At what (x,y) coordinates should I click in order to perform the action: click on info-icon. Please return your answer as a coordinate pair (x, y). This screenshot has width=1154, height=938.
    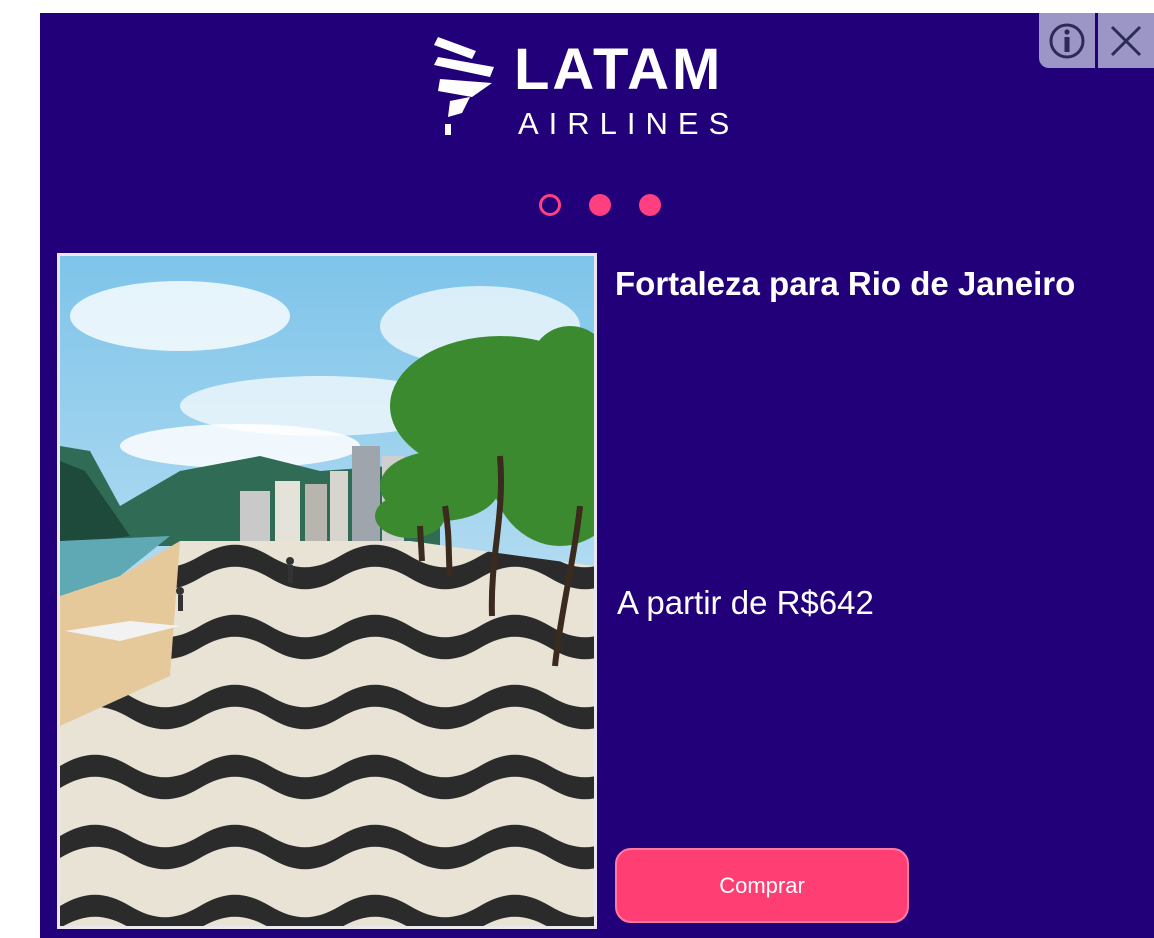
    Looking at the image, I should click on (1067, 40).